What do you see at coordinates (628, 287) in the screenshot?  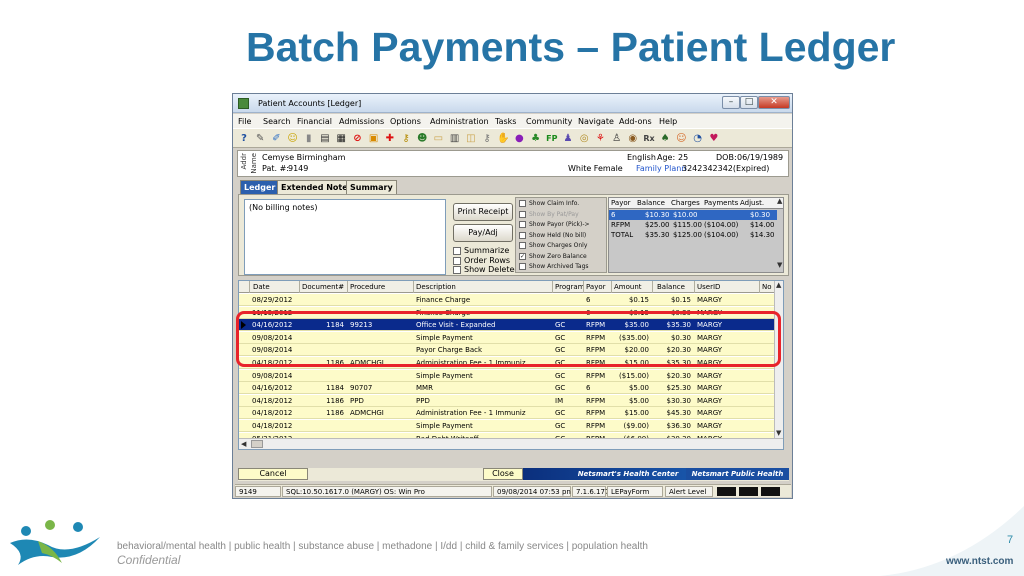 I see `col-amount: Amount` at bounding box center [628, 287].